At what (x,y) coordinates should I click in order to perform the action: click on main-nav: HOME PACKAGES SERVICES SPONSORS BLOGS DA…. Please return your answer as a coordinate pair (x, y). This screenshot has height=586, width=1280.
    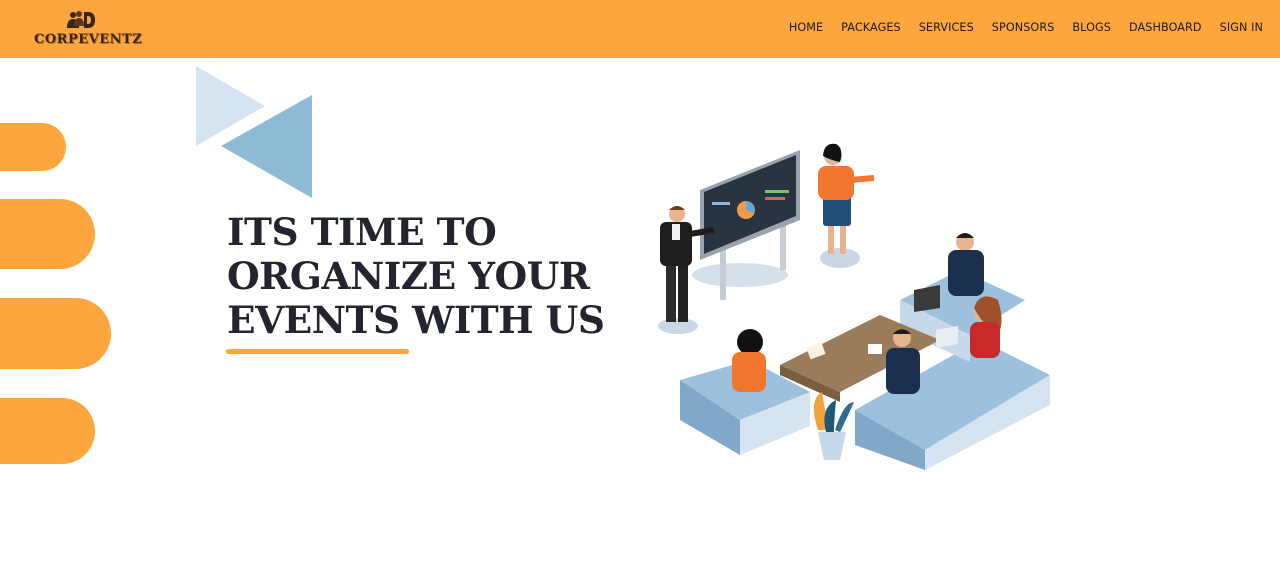
    Looking at the image, I should click on (1026, 27).